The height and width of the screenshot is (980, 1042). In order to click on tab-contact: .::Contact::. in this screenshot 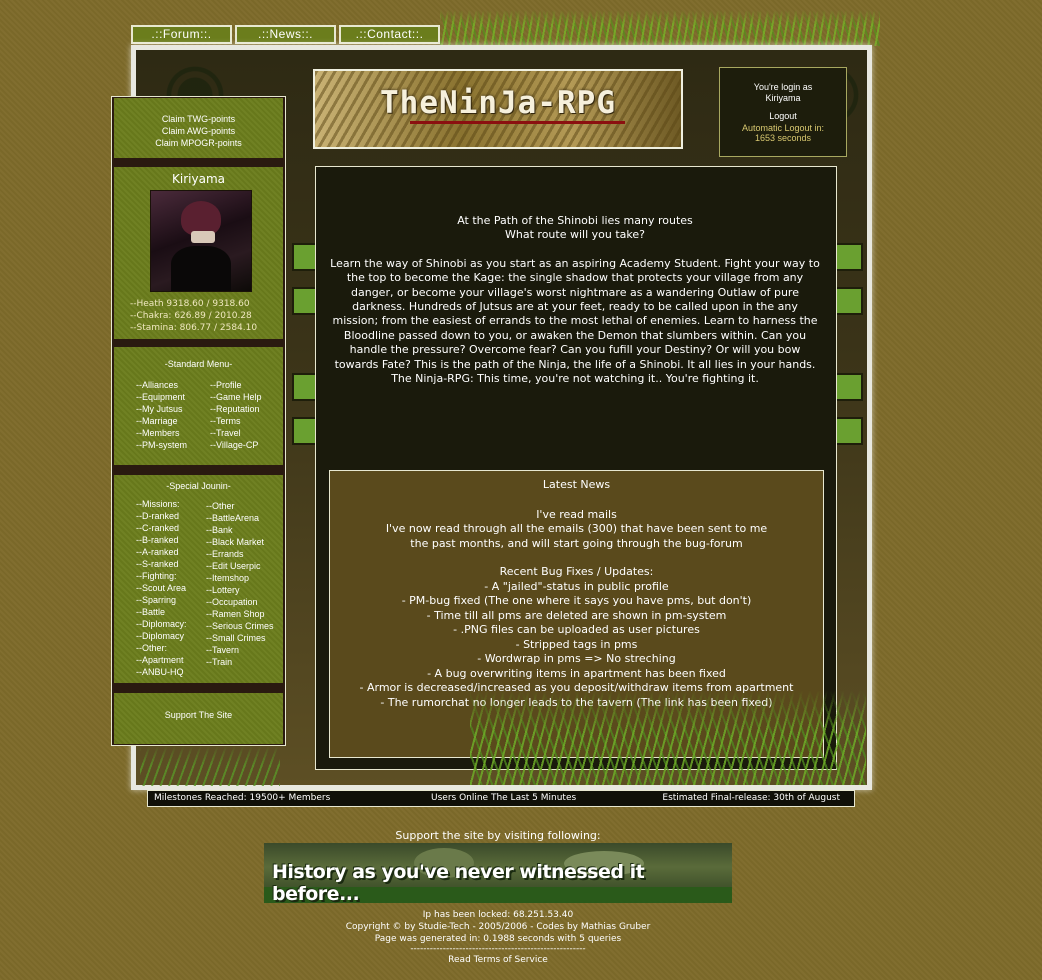, I will do `click(389, 34)`.